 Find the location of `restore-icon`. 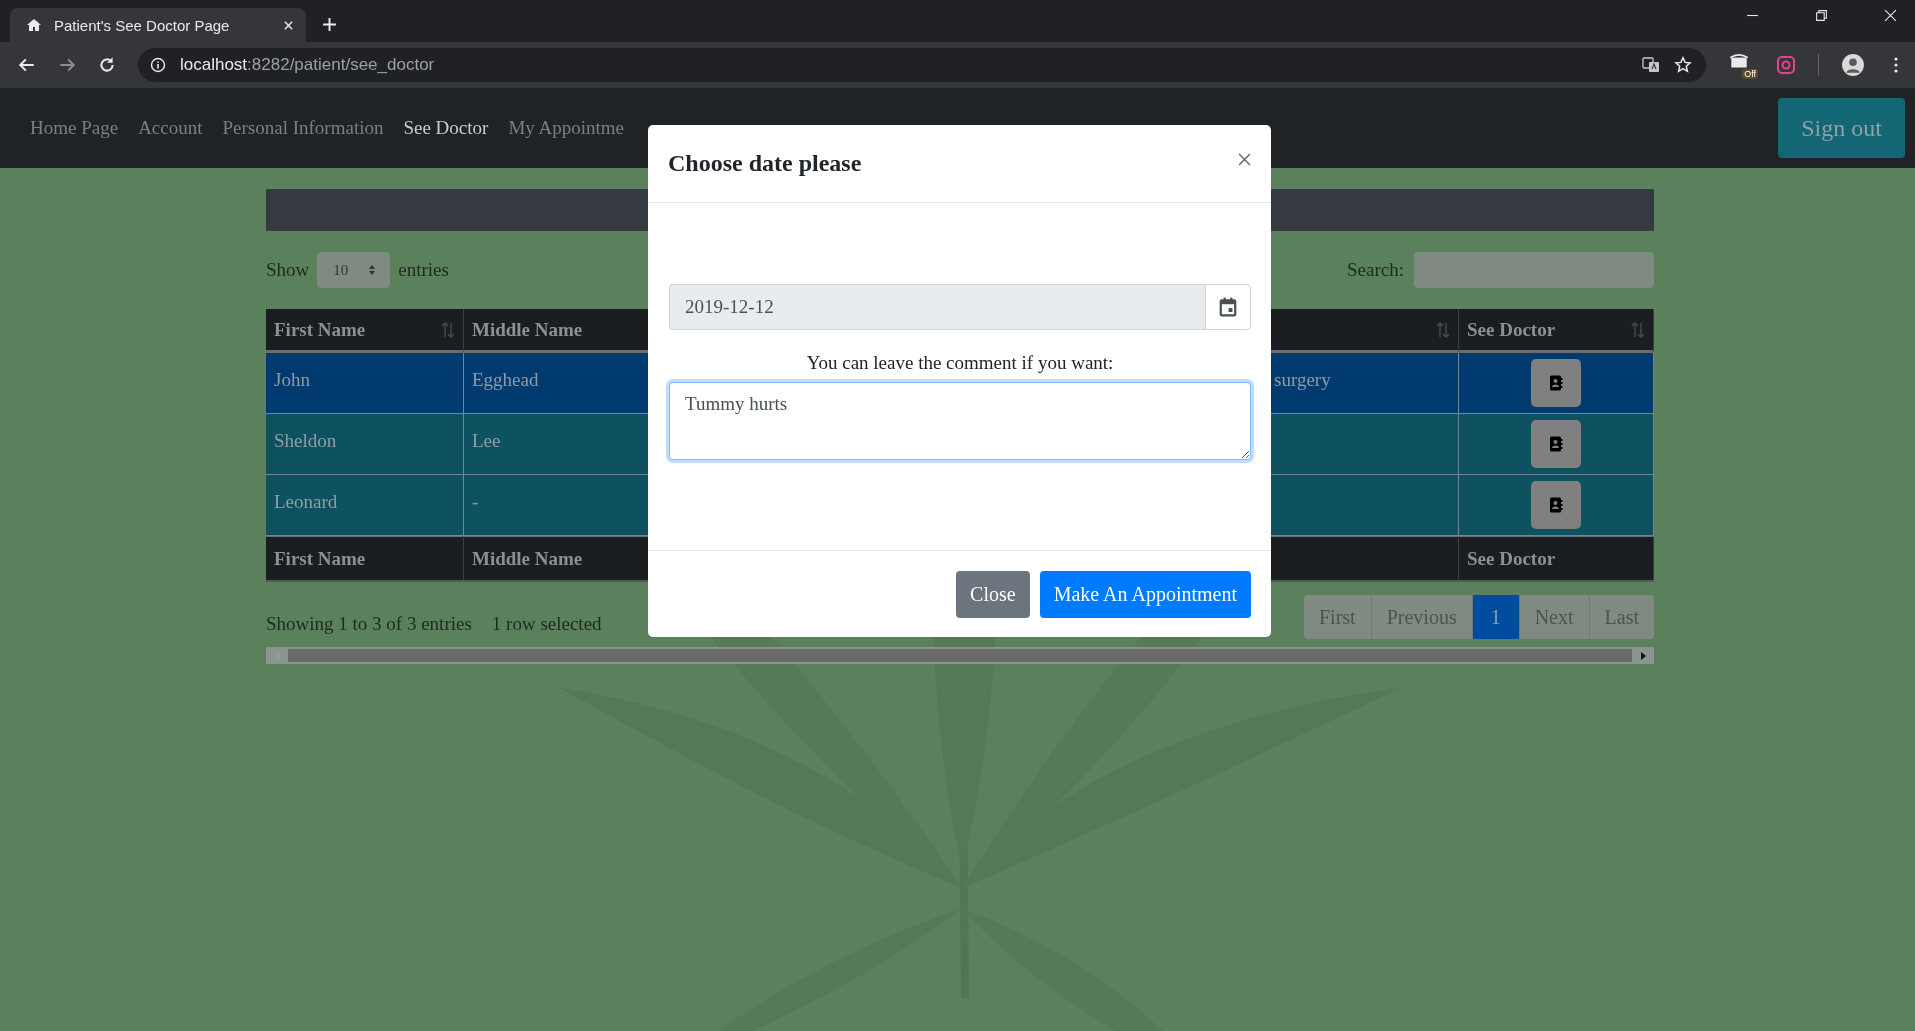

restore-icon is located at coordinates (1821, 15).